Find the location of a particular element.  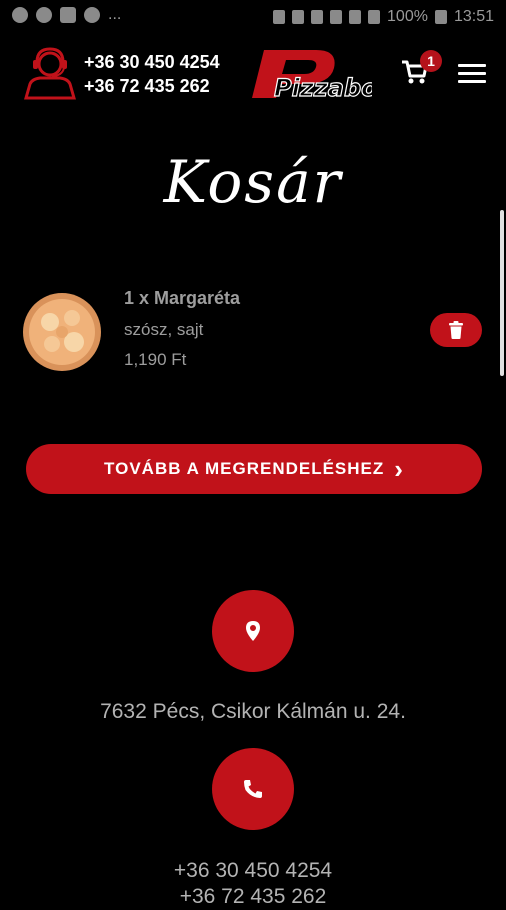

call-button is located at coordinates (253, 789).